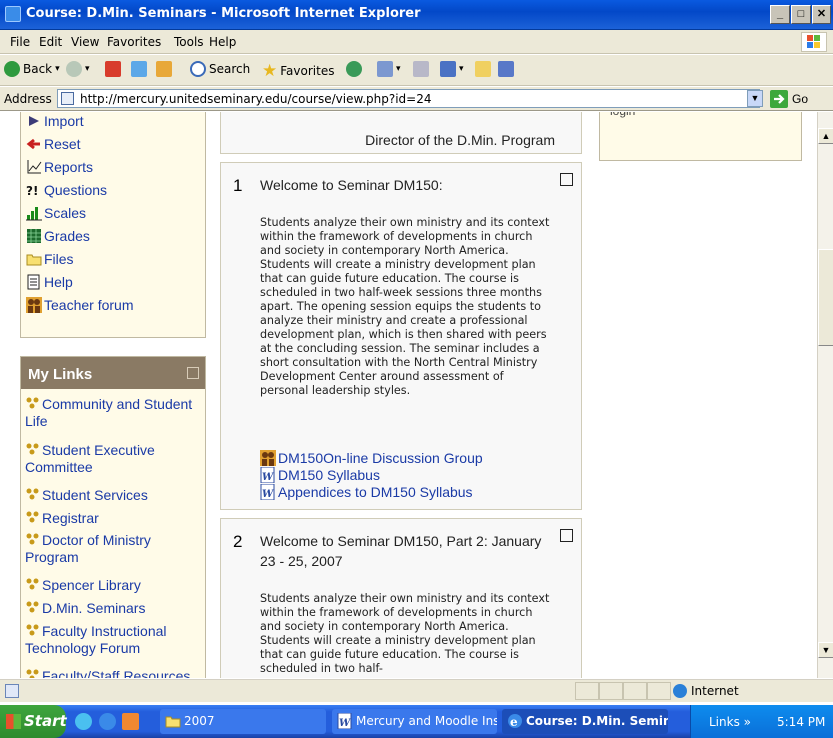 Image resolution: width=833 pixels, height=738 pixels. Describe the element at coordinates (67, 98) in the screenshot. I see `page-icon` at that location.